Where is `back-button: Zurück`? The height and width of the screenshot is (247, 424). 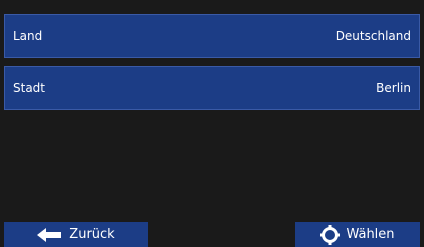 back-button: Zurück is located at coordinates (76, 234).